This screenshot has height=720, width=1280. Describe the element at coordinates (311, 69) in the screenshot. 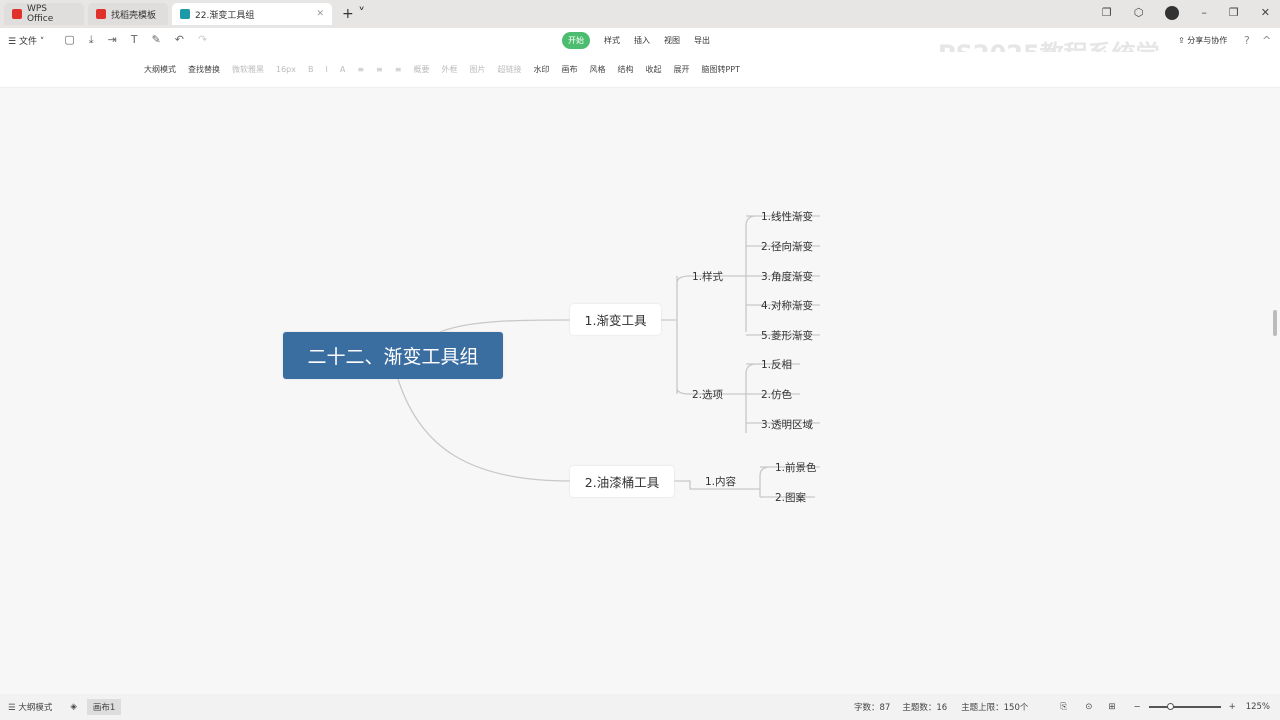

I see `toolbar-item: B` at that location.